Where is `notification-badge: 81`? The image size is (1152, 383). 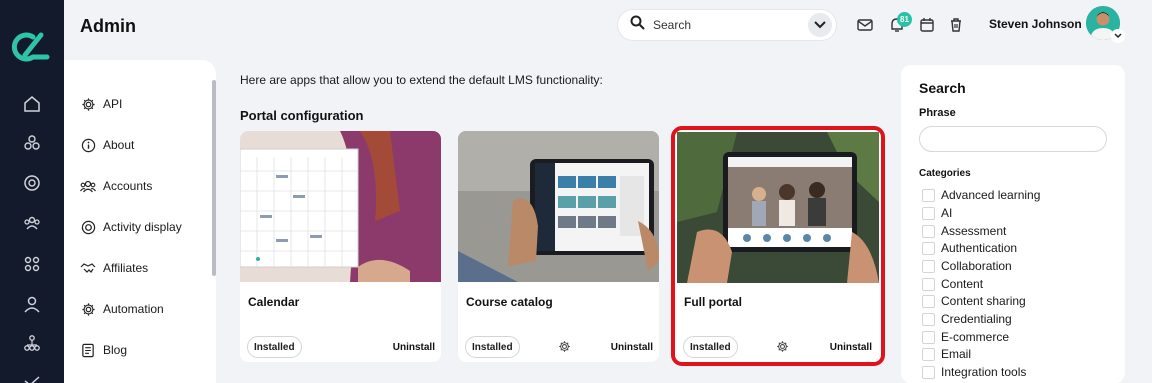
notification-badge: 81 is located at coordinates (904, 19).